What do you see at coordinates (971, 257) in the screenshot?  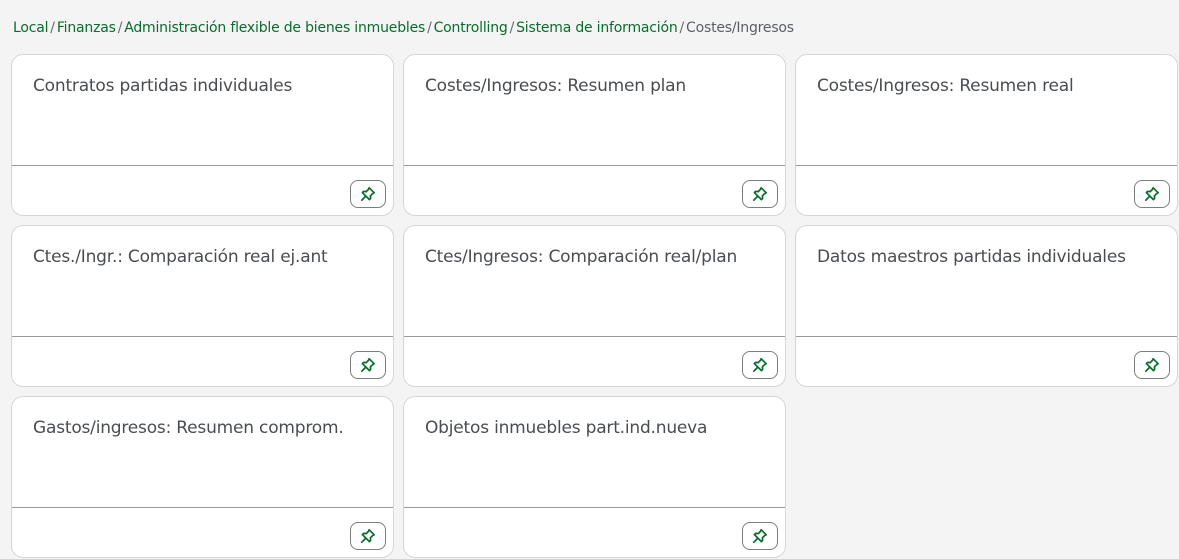 I see `tile-title: Datos maestros partidas individuales` at bounding box center [971, 257].